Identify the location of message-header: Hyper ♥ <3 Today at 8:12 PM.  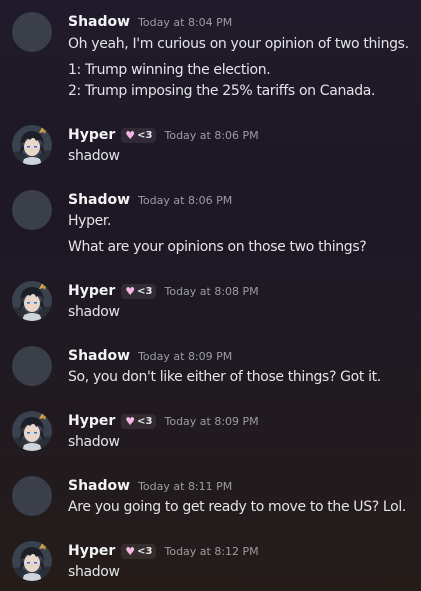
(163, 551).